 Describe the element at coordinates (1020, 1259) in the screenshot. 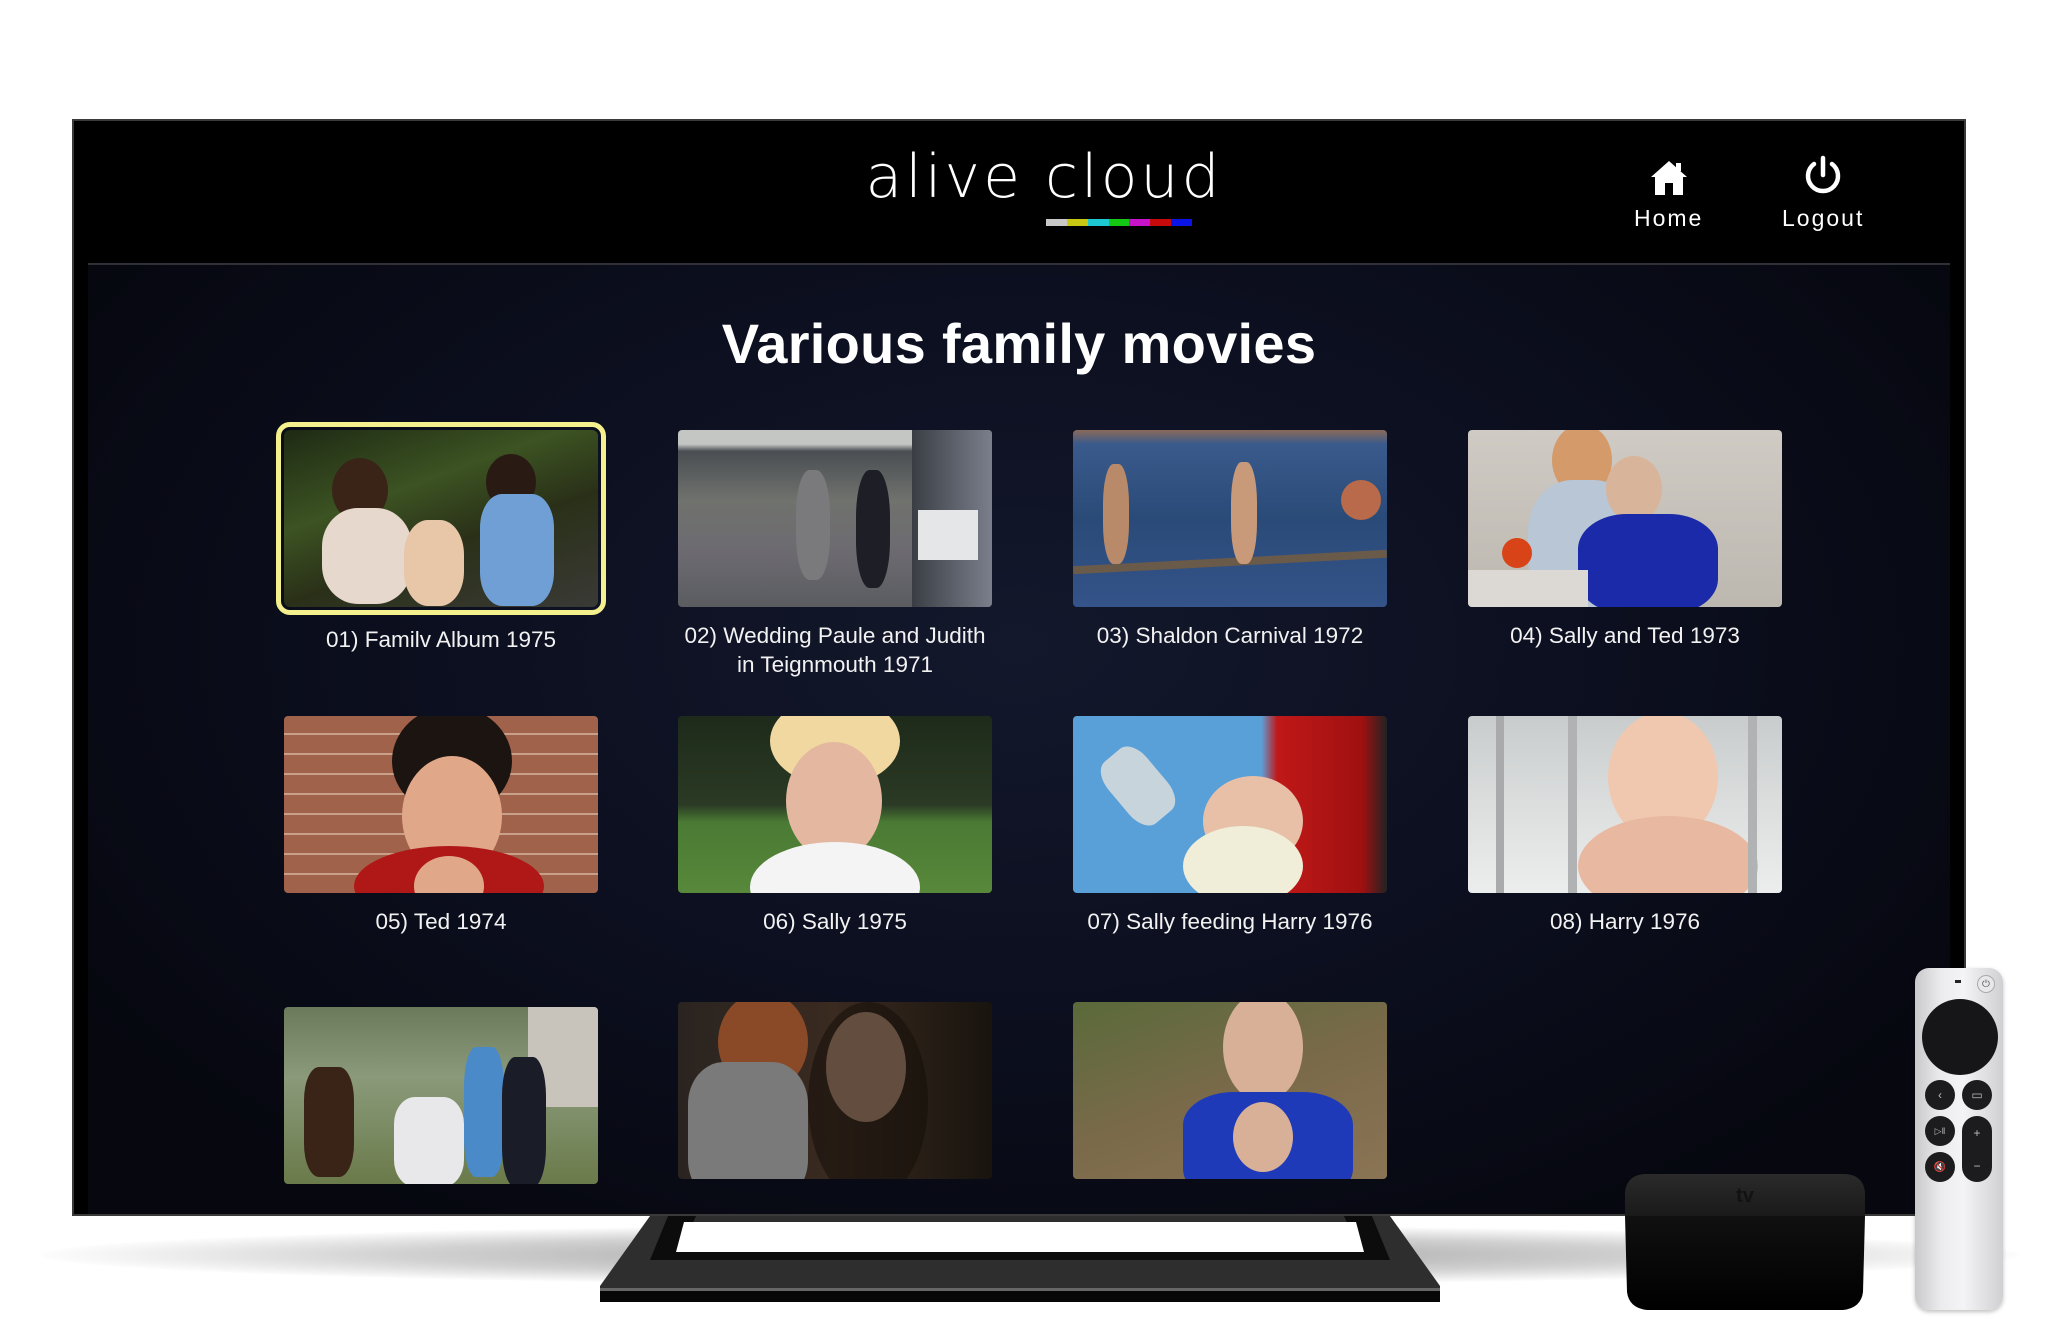

I see `tv-stand` at that location.